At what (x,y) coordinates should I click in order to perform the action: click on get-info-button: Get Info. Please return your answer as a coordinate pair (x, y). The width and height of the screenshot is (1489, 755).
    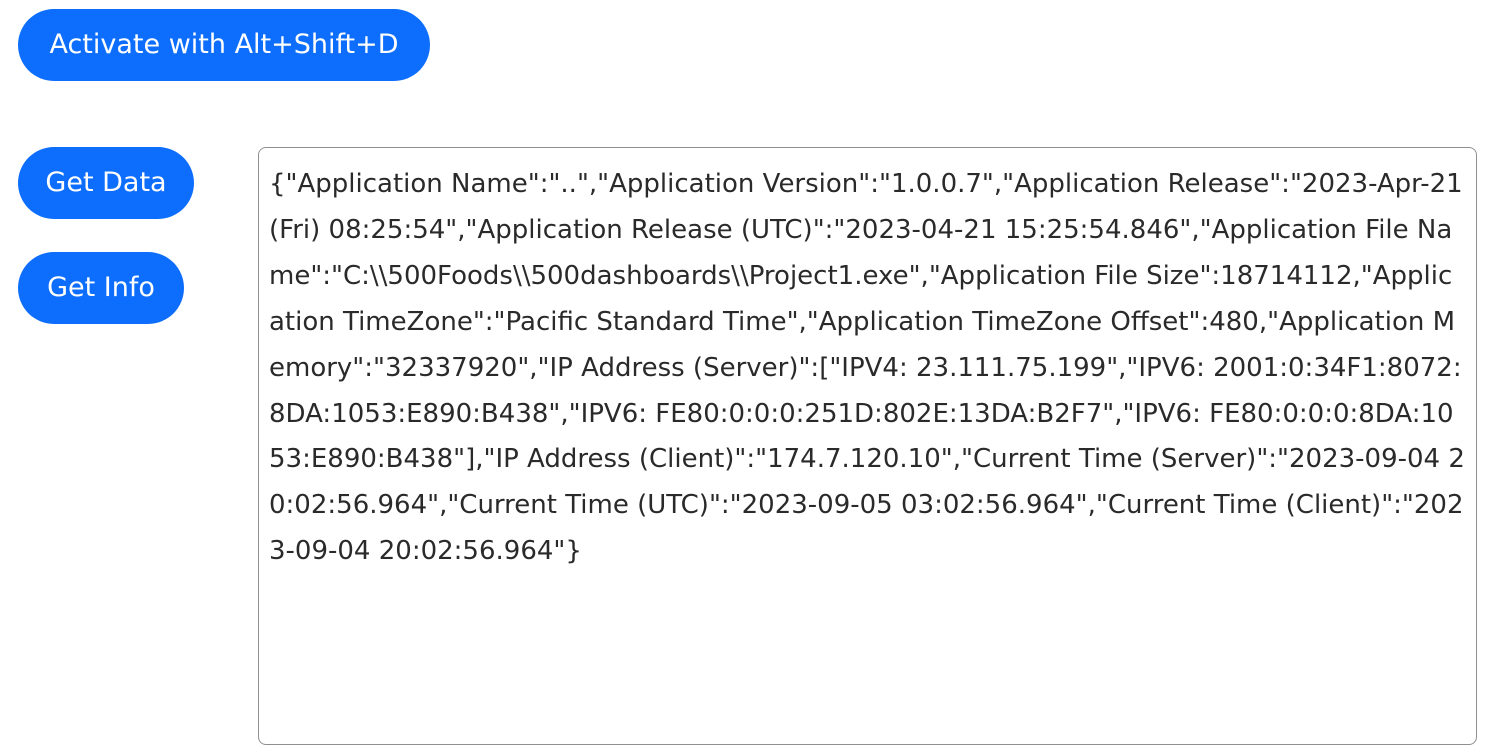
    Looking at the image, I should click on (101, 288).